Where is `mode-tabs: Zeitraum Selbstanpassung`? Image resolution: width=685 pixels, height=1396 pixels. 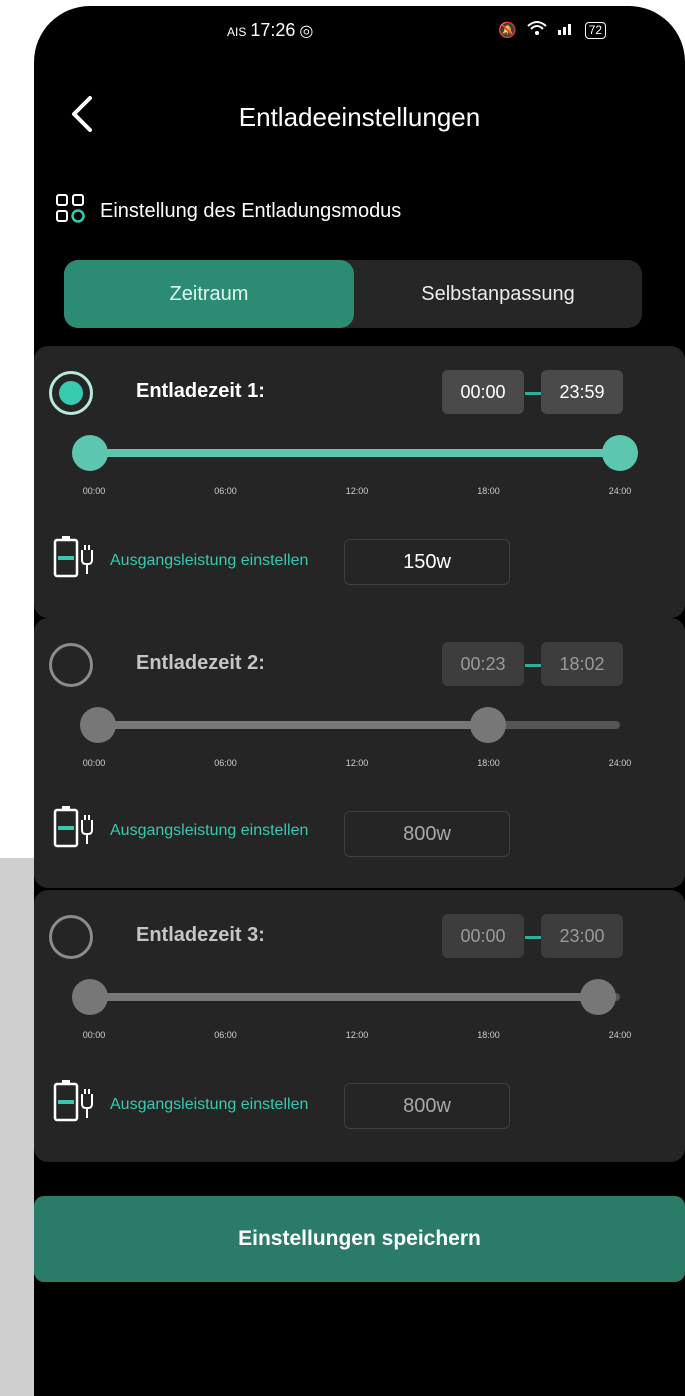
mode-tabs: Zeitraum Selbstanpassung is located at coordinates (353, 294).